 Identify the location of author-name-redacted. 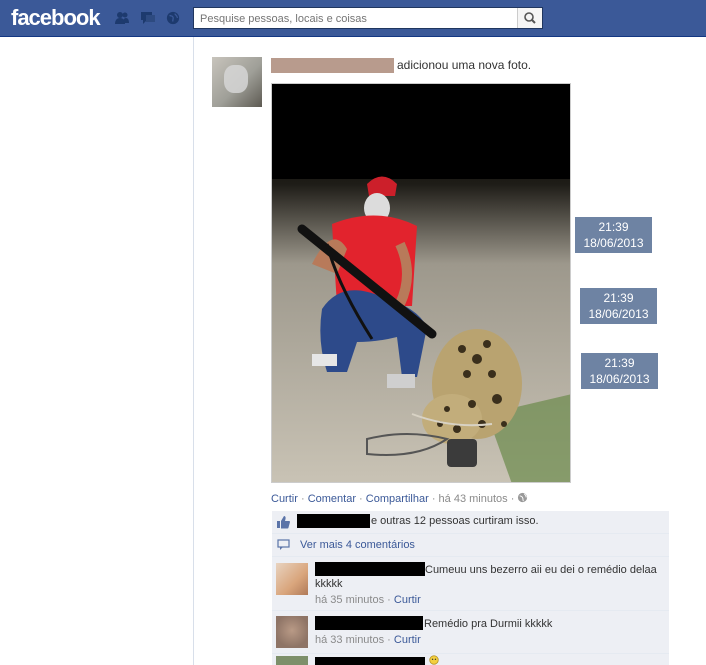
(332, 65).